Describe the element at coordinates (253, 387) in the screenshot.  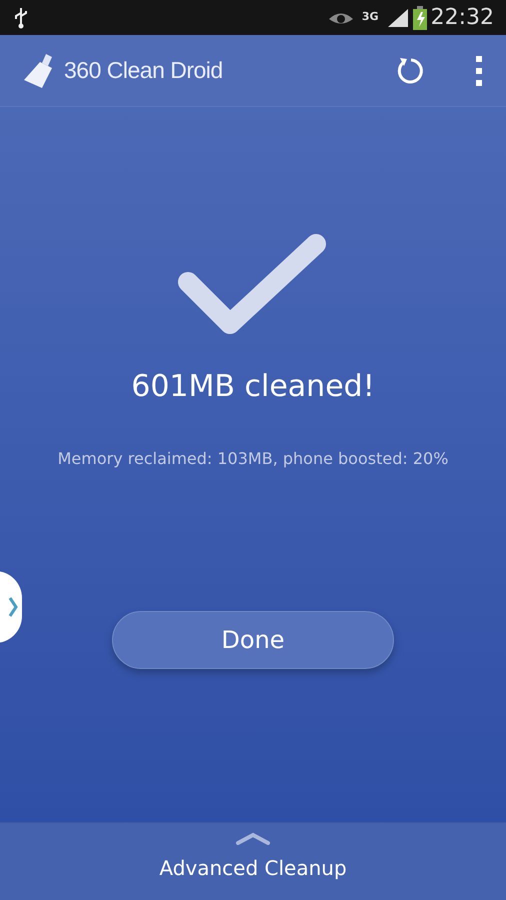
I see `headline-text: 601MB cleaned!` at that location.